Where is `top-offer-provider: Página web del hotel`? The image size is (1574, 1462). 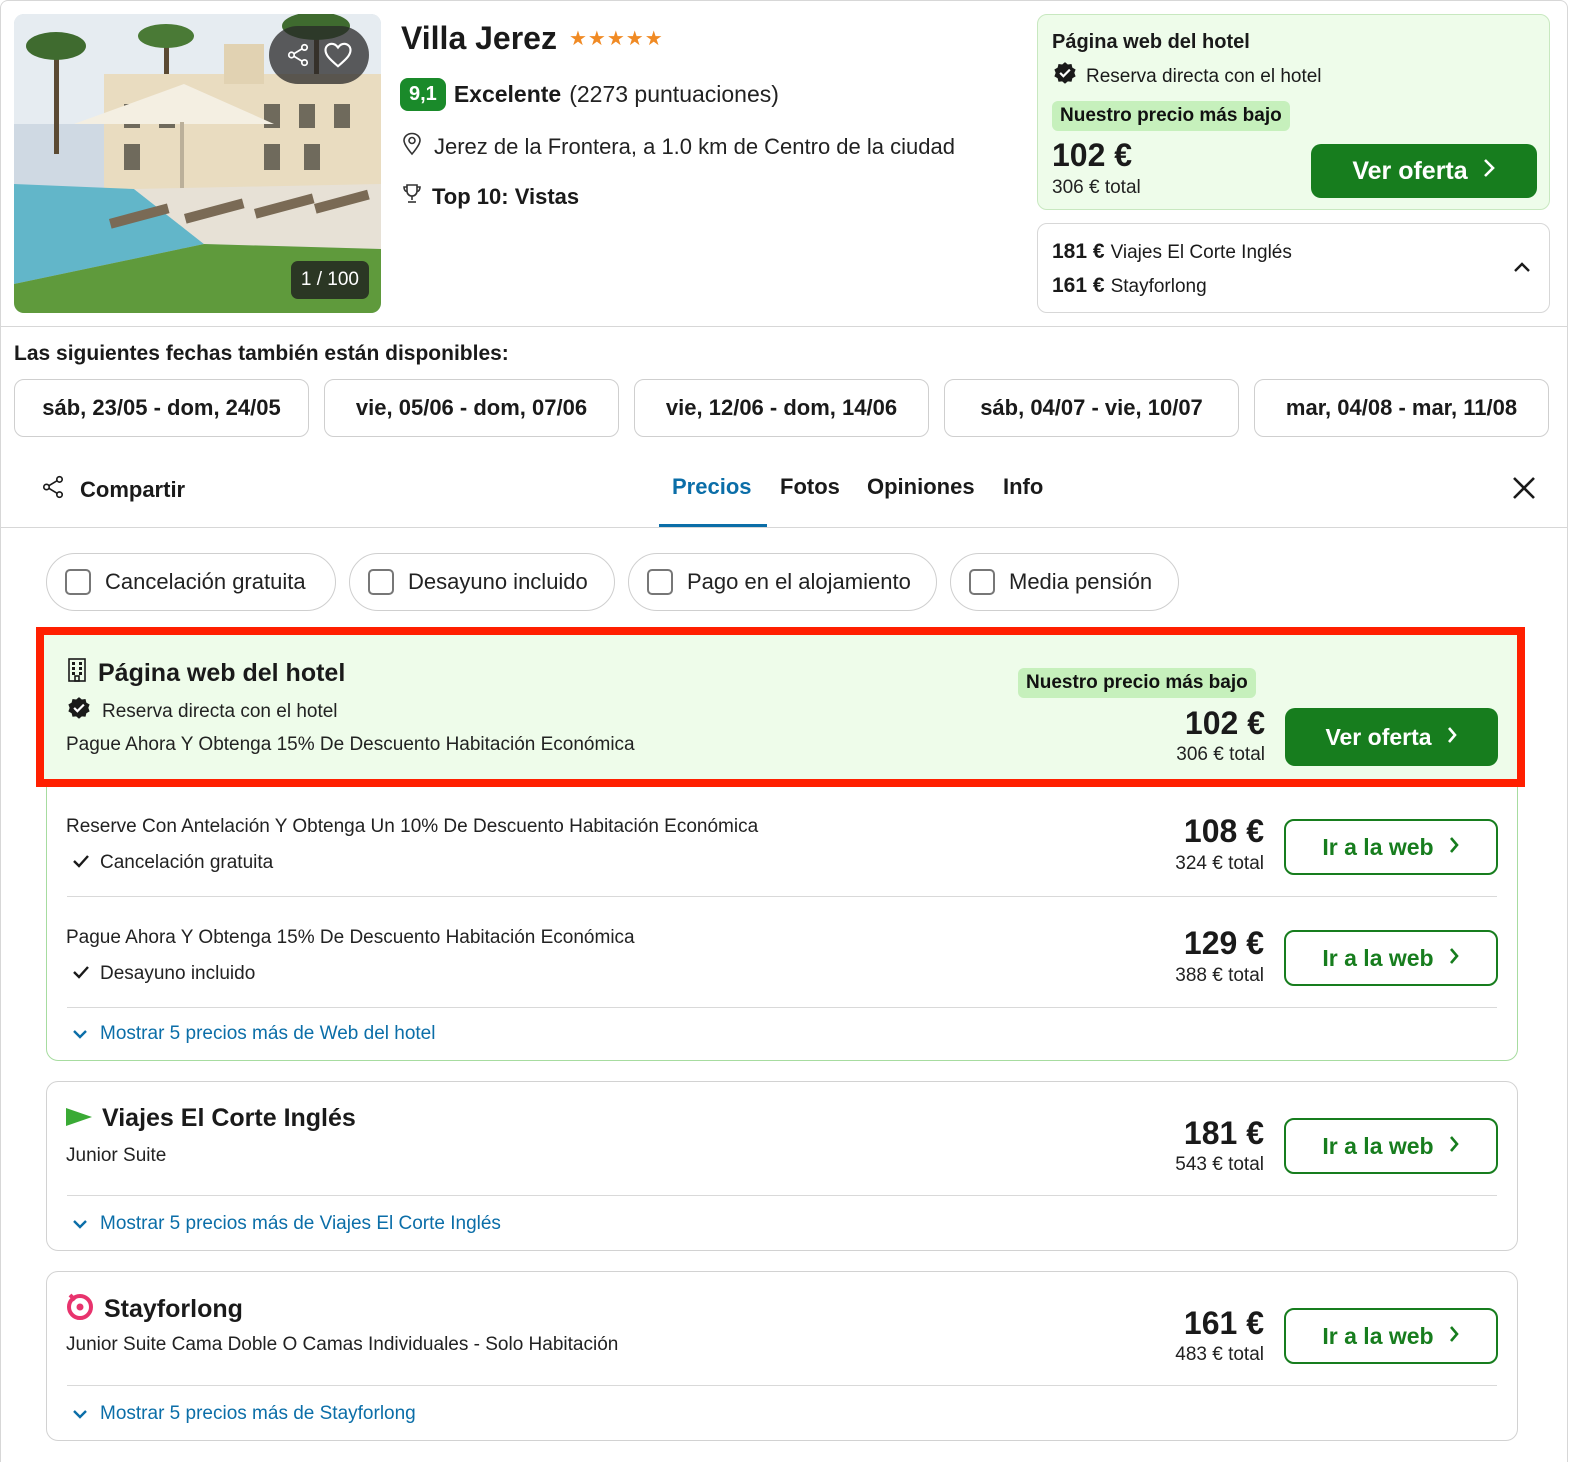
top-offer-provider: Página web del hotel is located at coordinates (1151, 42).